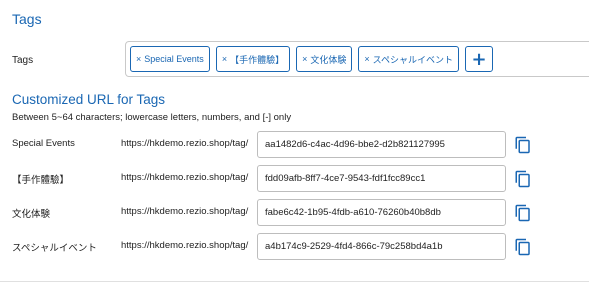 The width and height of the screenshot is (589, 291). What do you see at coordinates (23, 60) in the screenshot?
I see `tags-field-label: Tags` at bounding box center [23, 60].